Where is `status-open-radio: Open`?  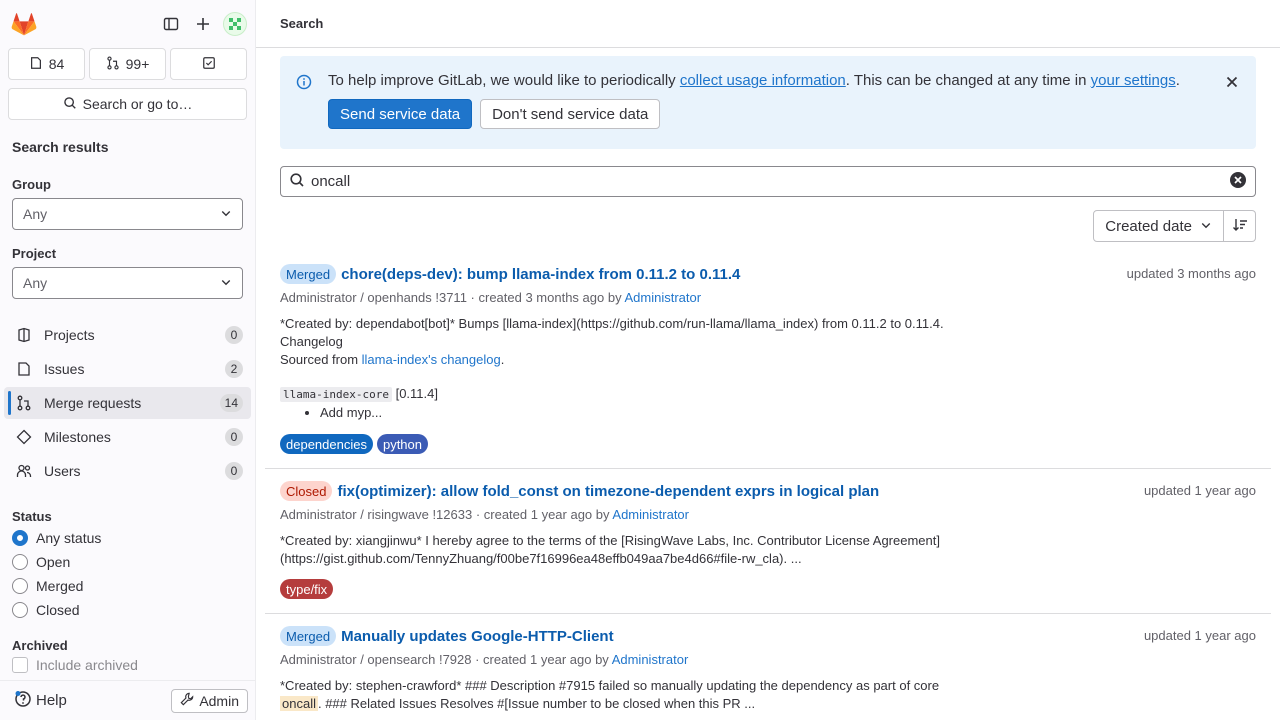
status-open-radio: Open is located at coordinates (127, 562).